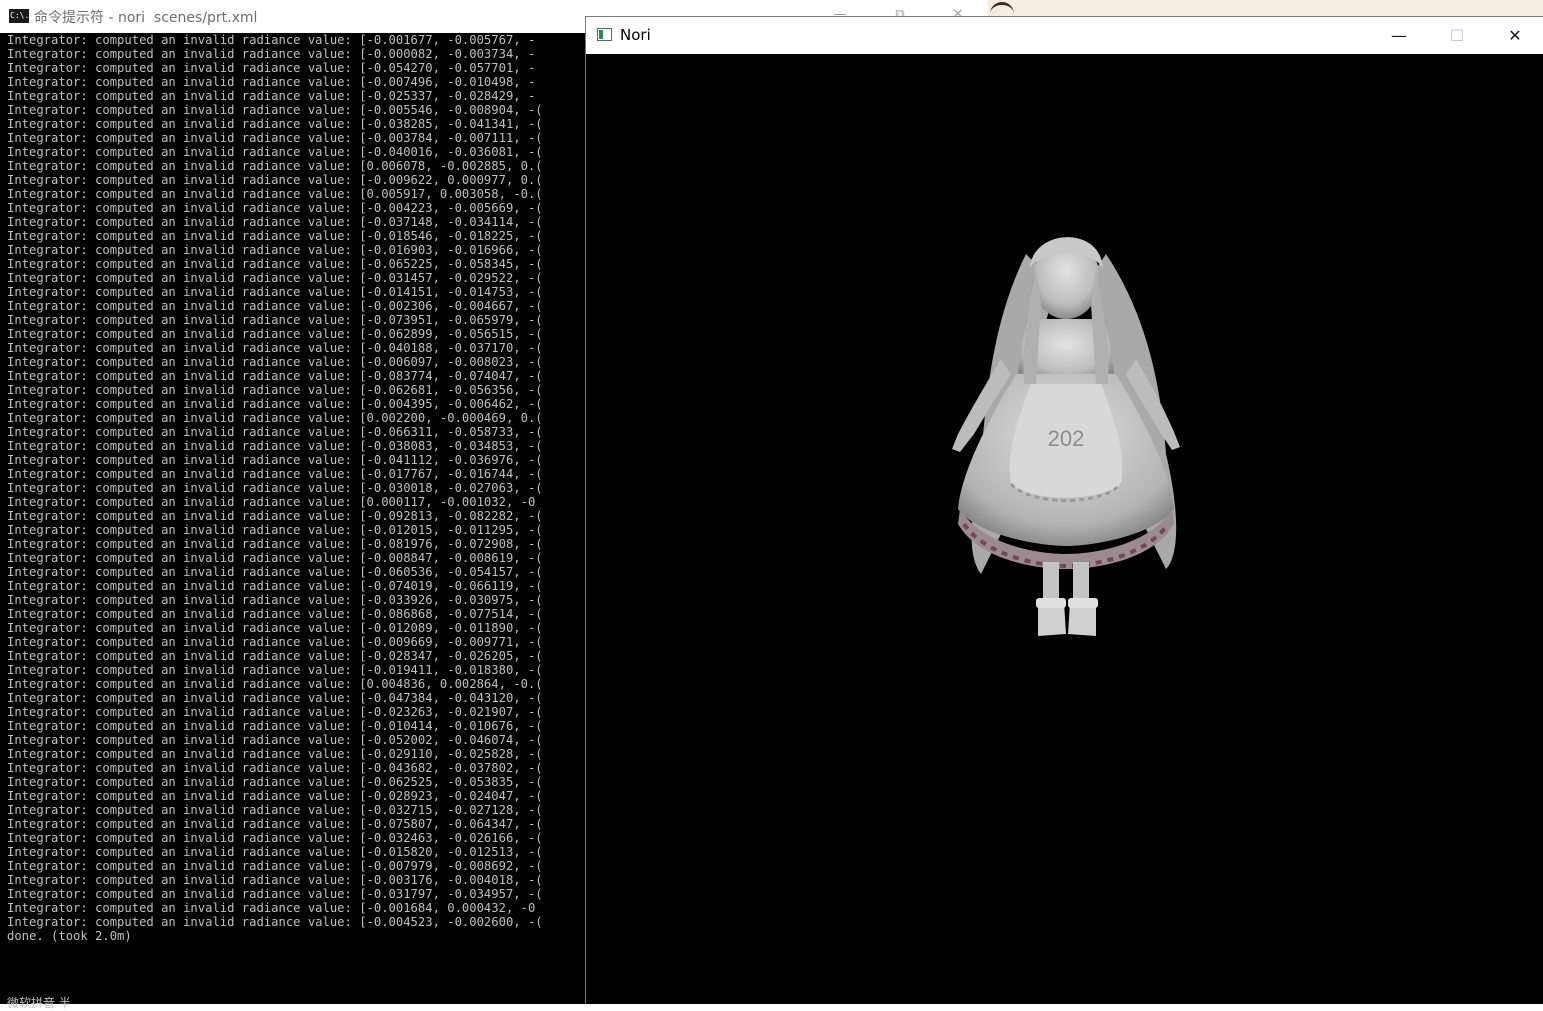  Describe the element at coordinates (19, 16) in the screenshot. I see `cmd-icon: C:\.` at that location.